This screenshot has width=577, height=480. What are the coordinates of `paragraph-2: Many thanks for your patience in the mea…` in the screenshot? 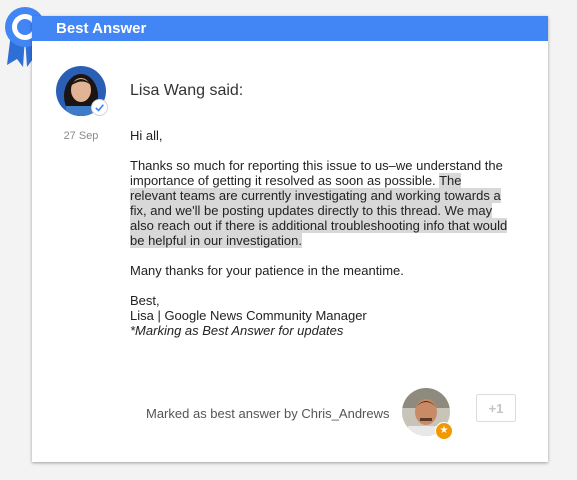 It's located at (267, 270).